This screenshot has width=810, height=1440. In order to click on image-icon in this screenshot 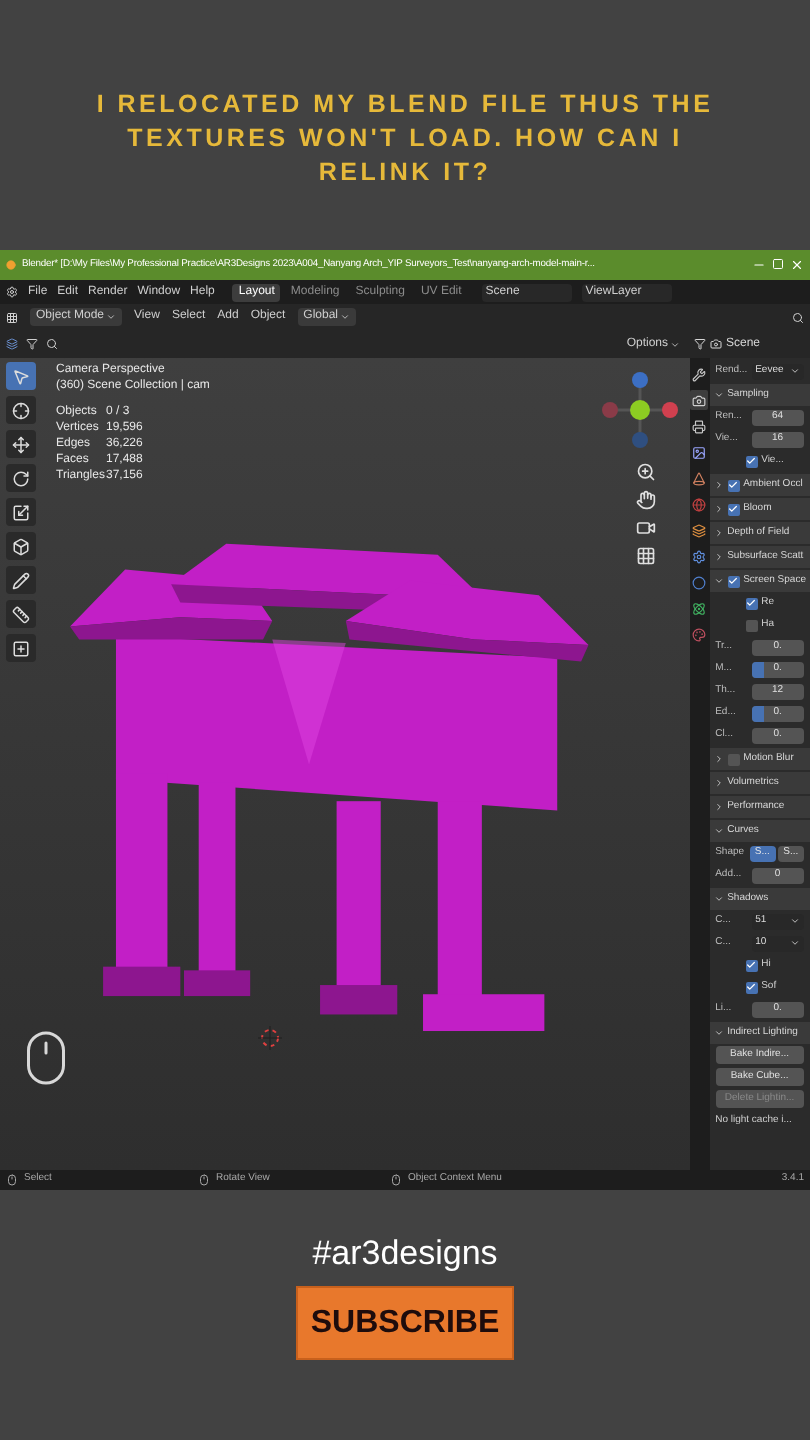, I will do `click(699, 452)`.